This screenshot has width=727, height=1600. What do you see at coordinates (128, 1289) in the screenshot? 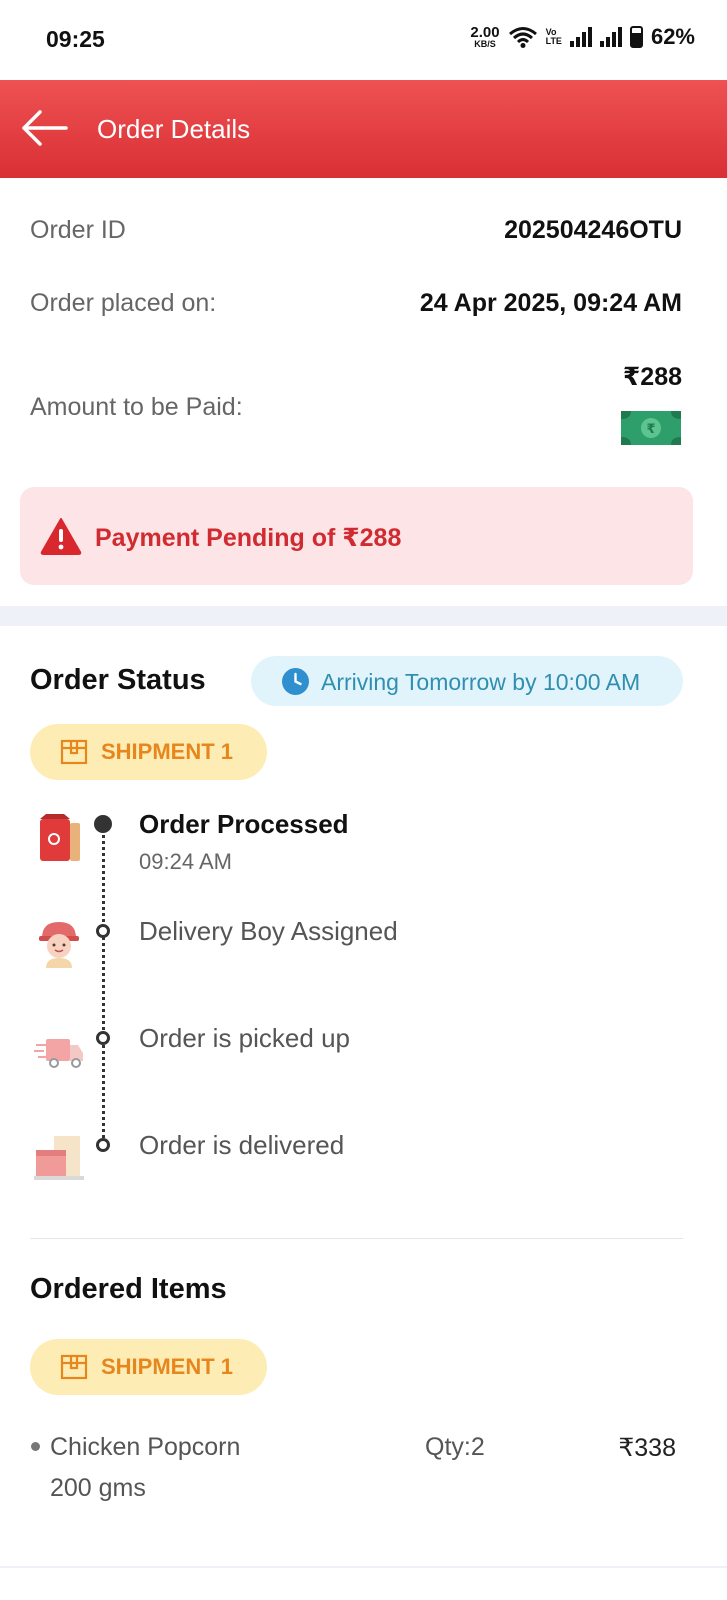
I see `ordered-items-title: Ordered Items` at bounding box center [128, 1289].